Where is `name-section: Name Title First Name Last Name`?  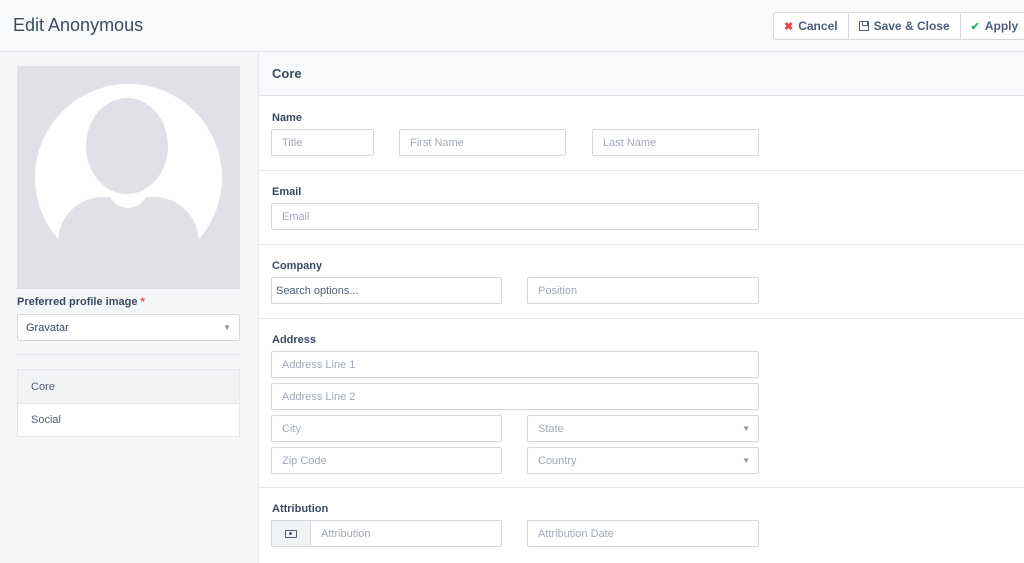 name-section: Name Title First Name Last Name is located at coordinates (641, 134).